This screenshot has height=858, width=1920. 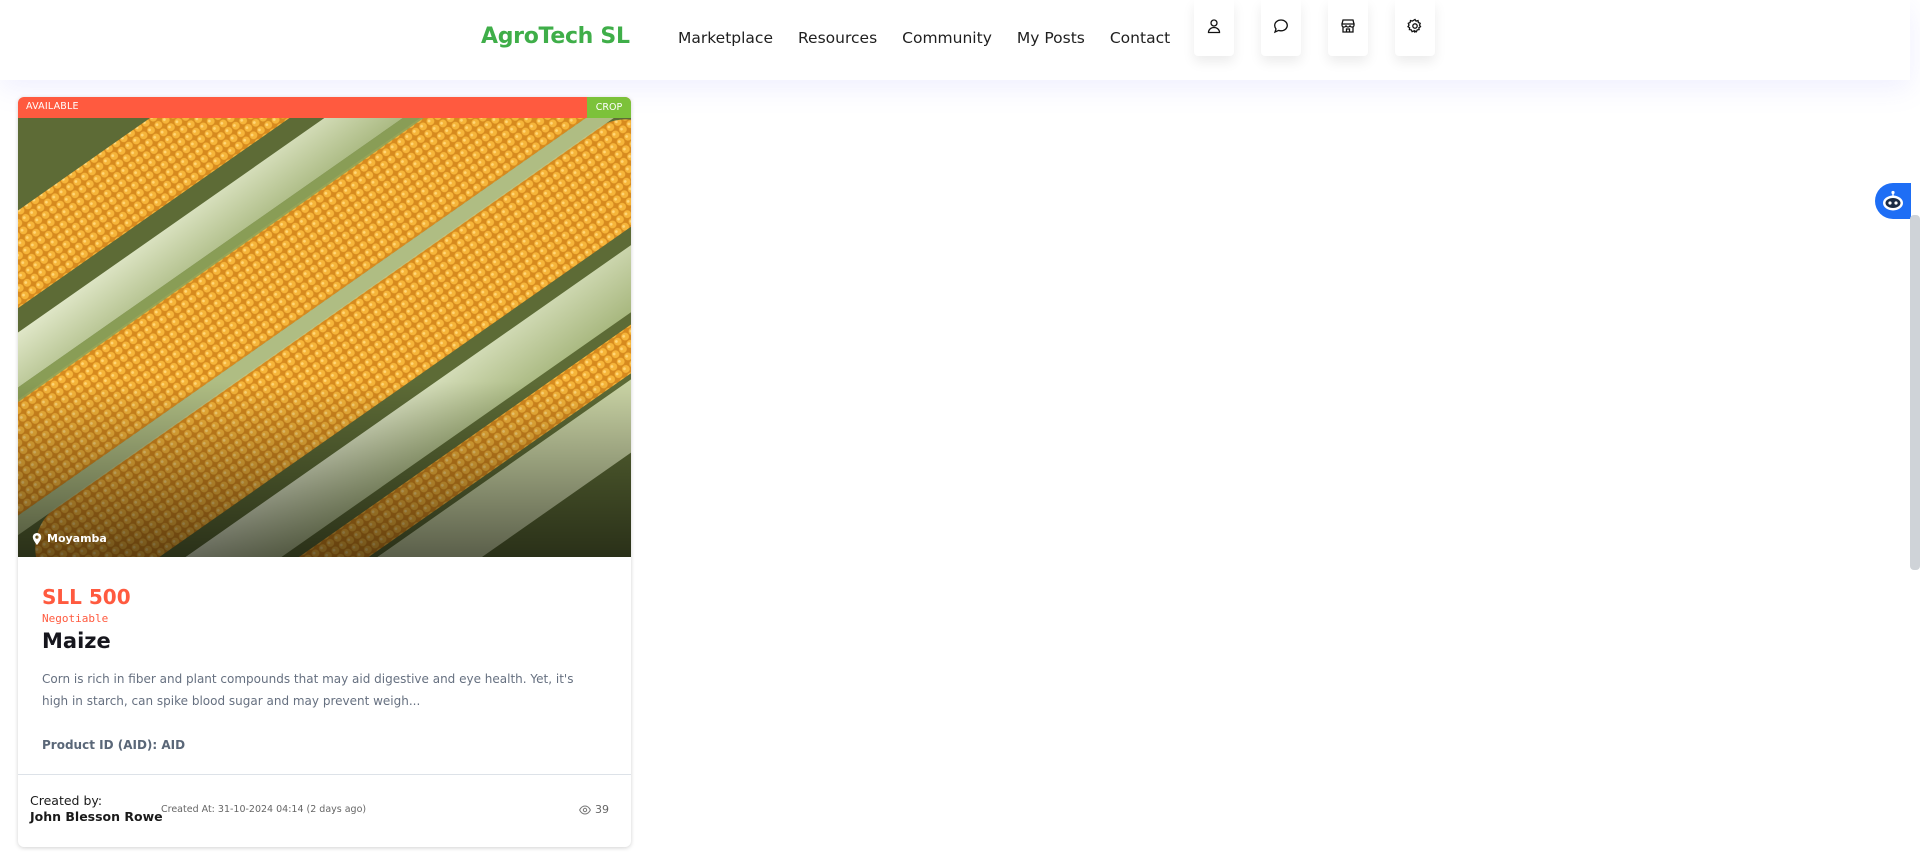 I want to click on map-pin-icon, so click(x=37, y=538).